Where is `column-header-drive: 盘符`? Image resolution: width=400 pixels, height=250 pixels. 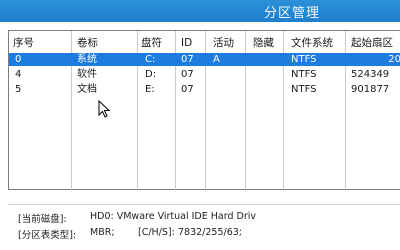
column-header-drive: 盘符 is located at coordinates (156, 43).